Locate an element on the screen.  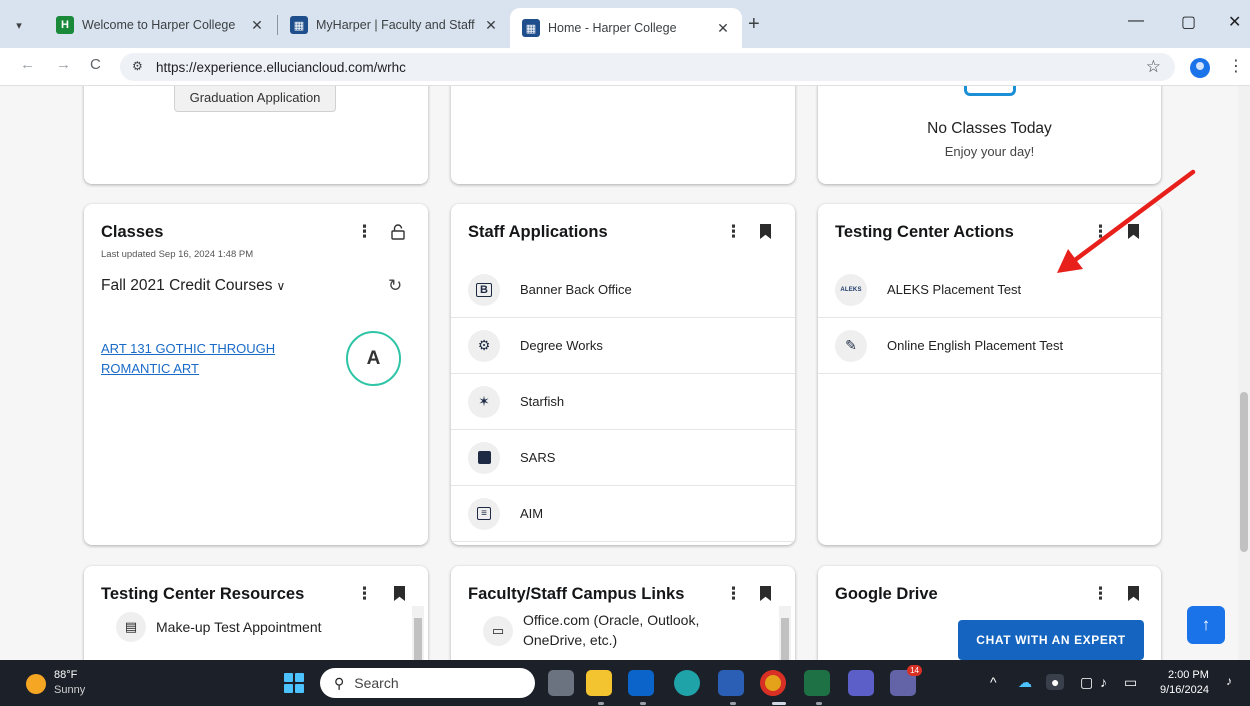
browser-menu-icon: ⋮ is located at coordinates (1236, 66).